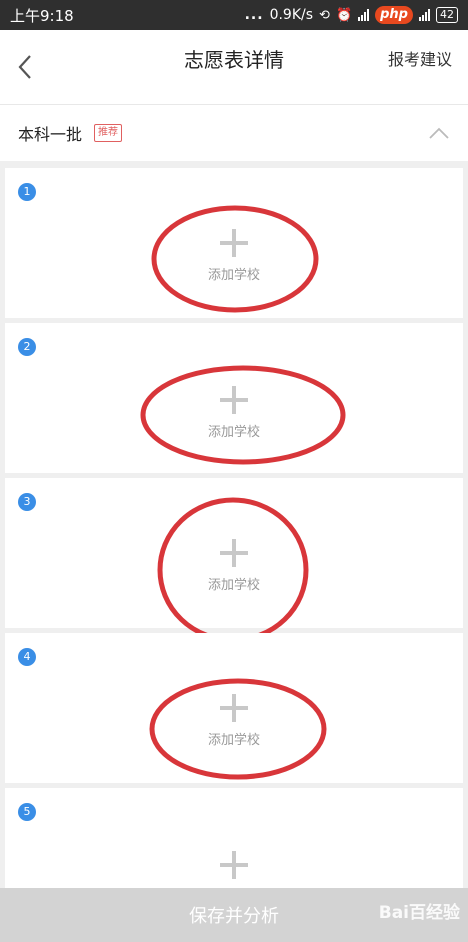  I want to click on choice-number: 1, so click(27, 192).